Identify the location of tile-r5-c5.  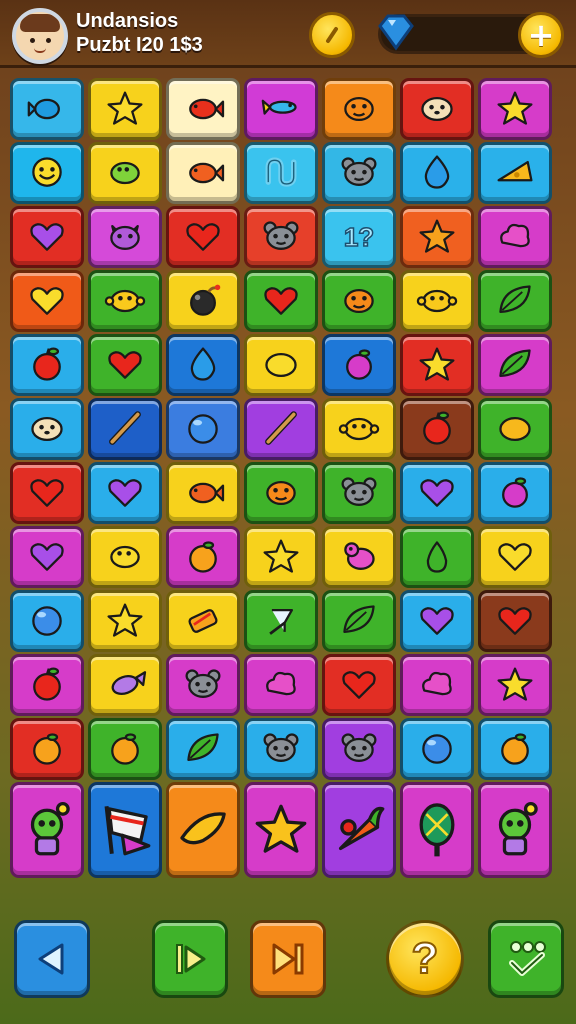
(359, 365).